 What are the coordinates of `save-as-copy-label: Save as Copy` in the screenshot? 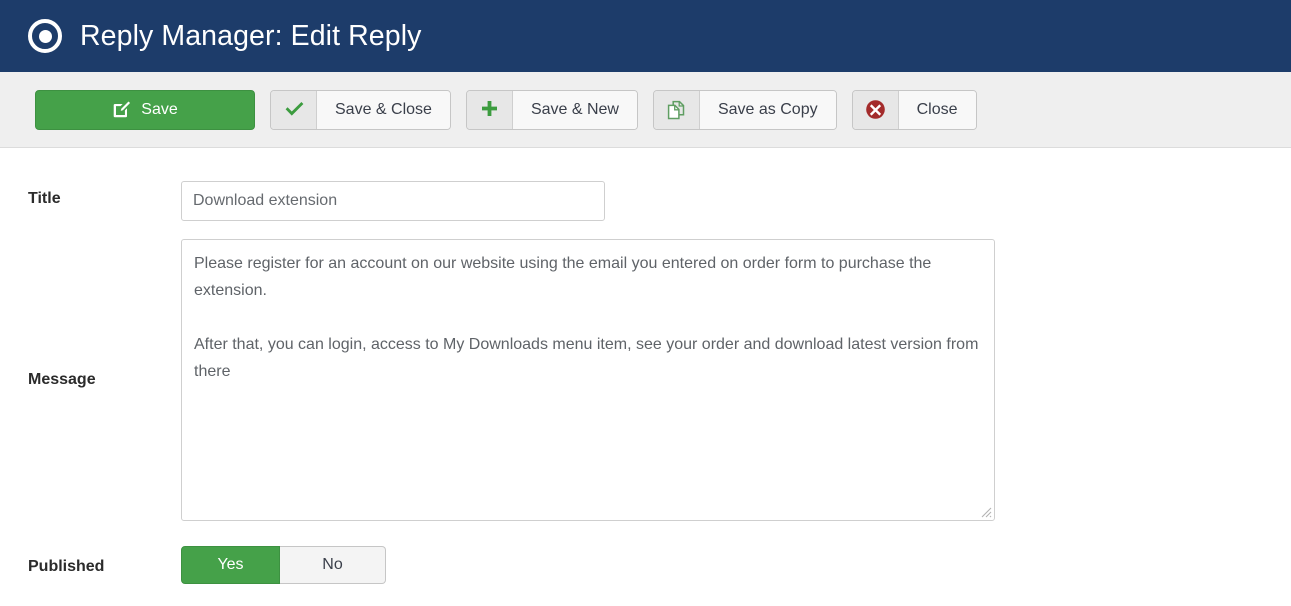 It's located at (767, 109).